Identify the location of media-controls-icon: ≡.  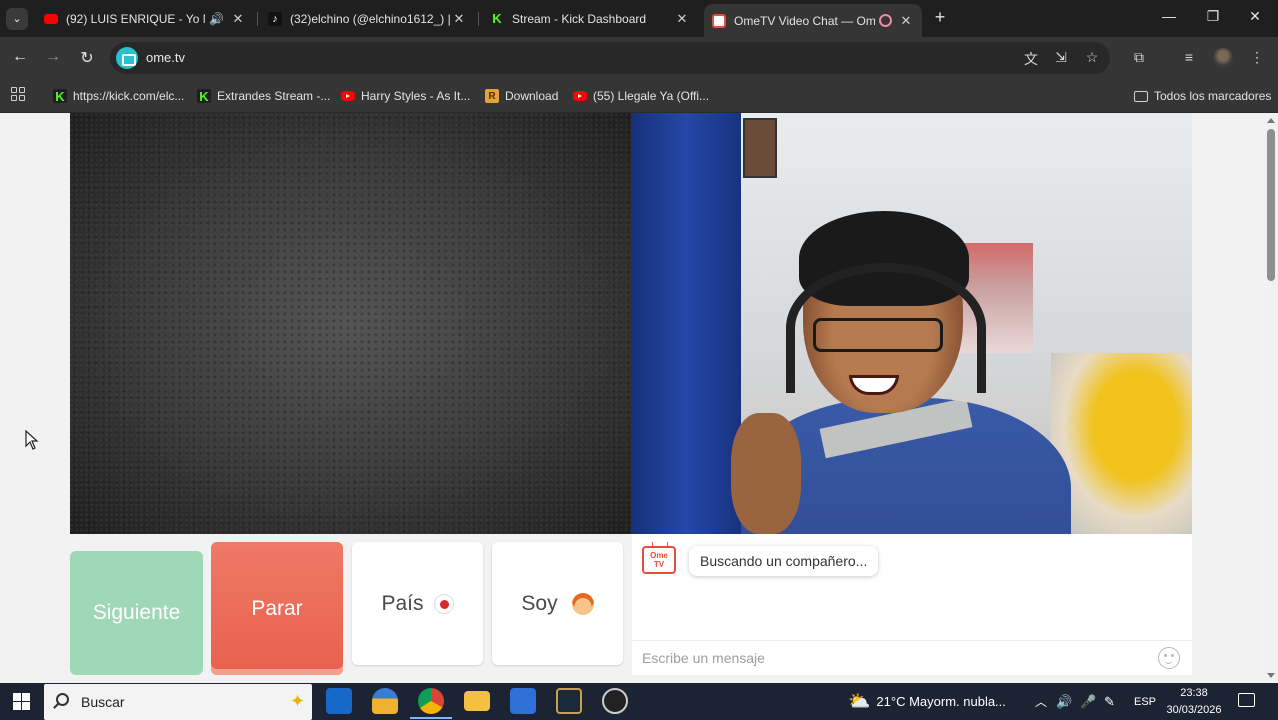
(1189, 57).